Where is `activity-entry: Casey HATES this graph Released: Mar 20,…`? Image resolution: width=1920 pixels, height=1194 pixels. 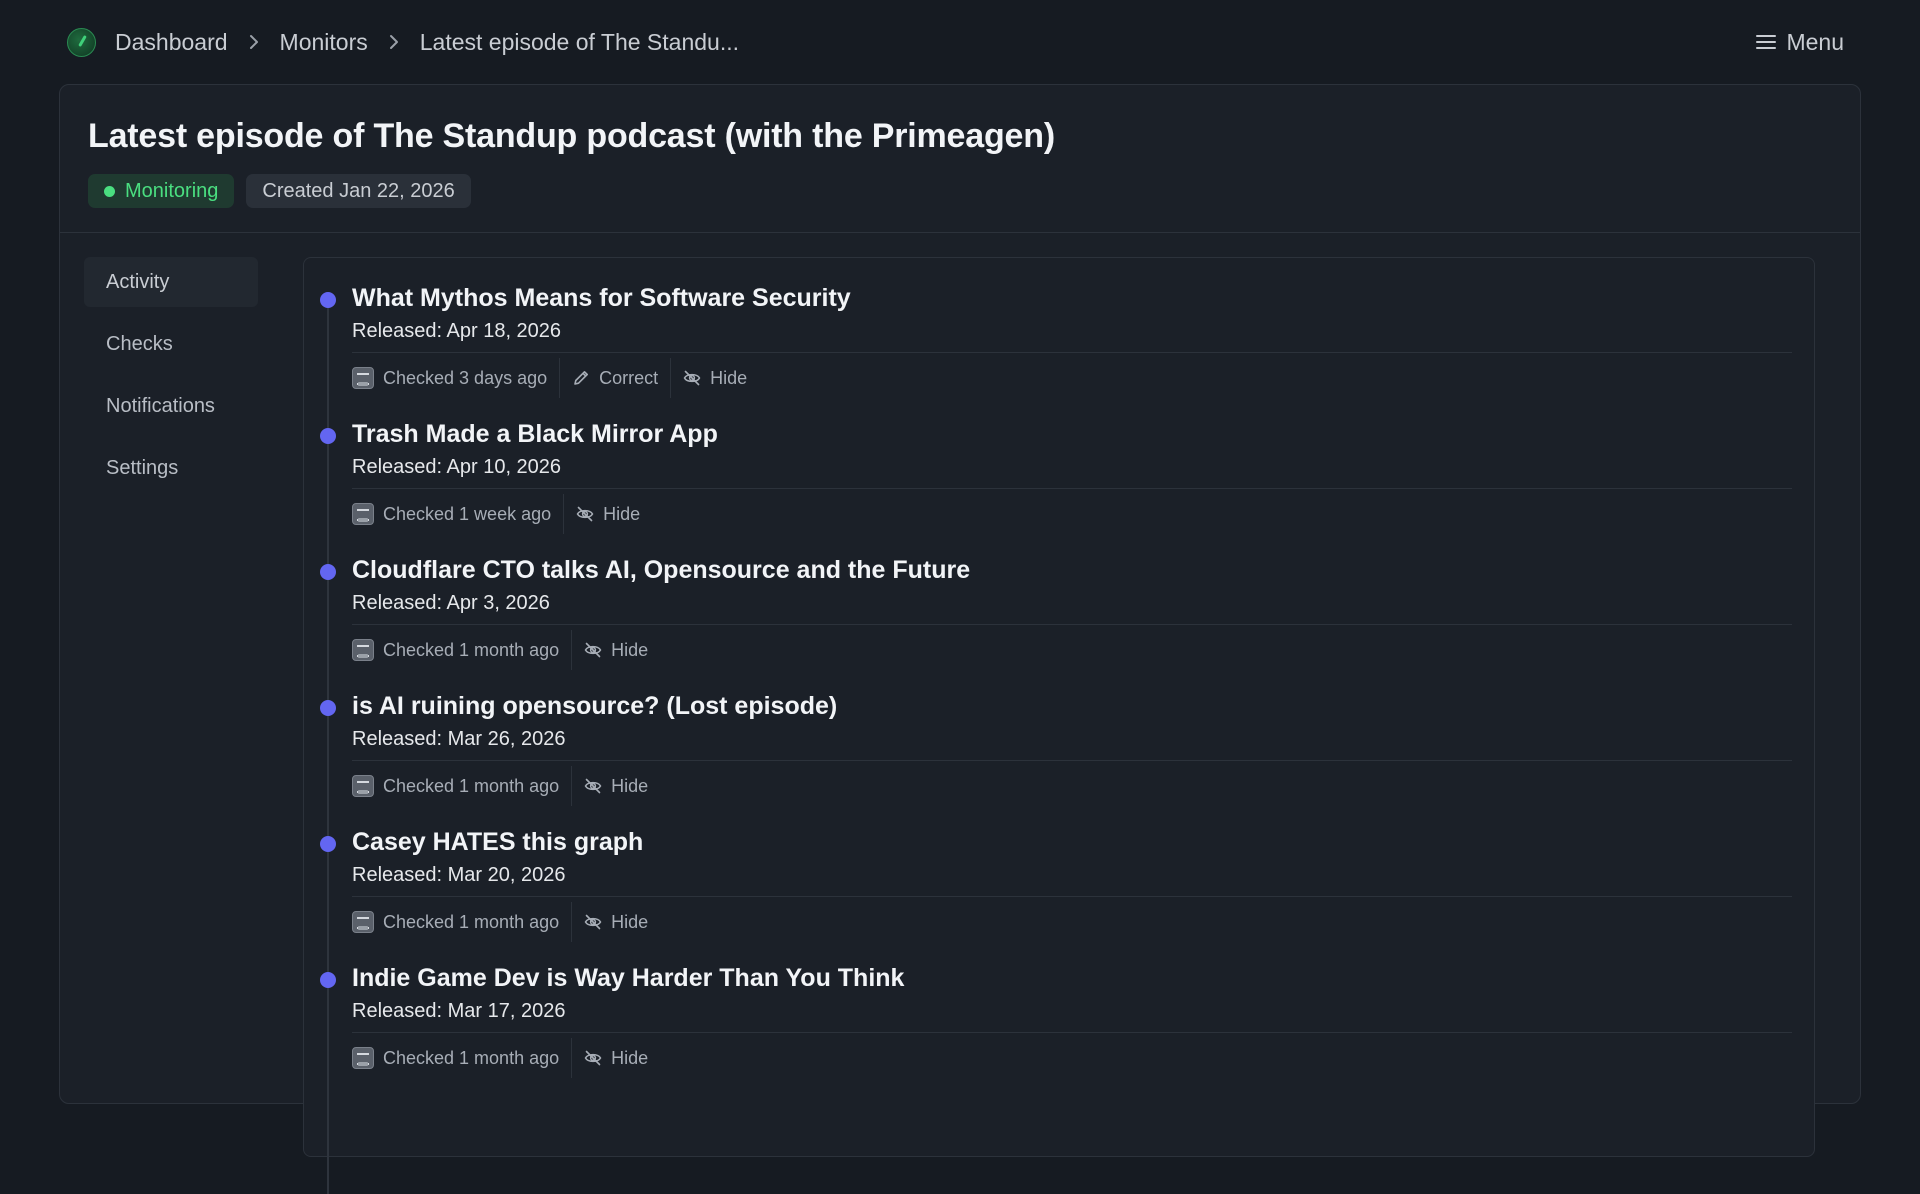
activity-entry: Casey HATES this graph Released: Mar 20,… is located at coordinates (1060, 872).